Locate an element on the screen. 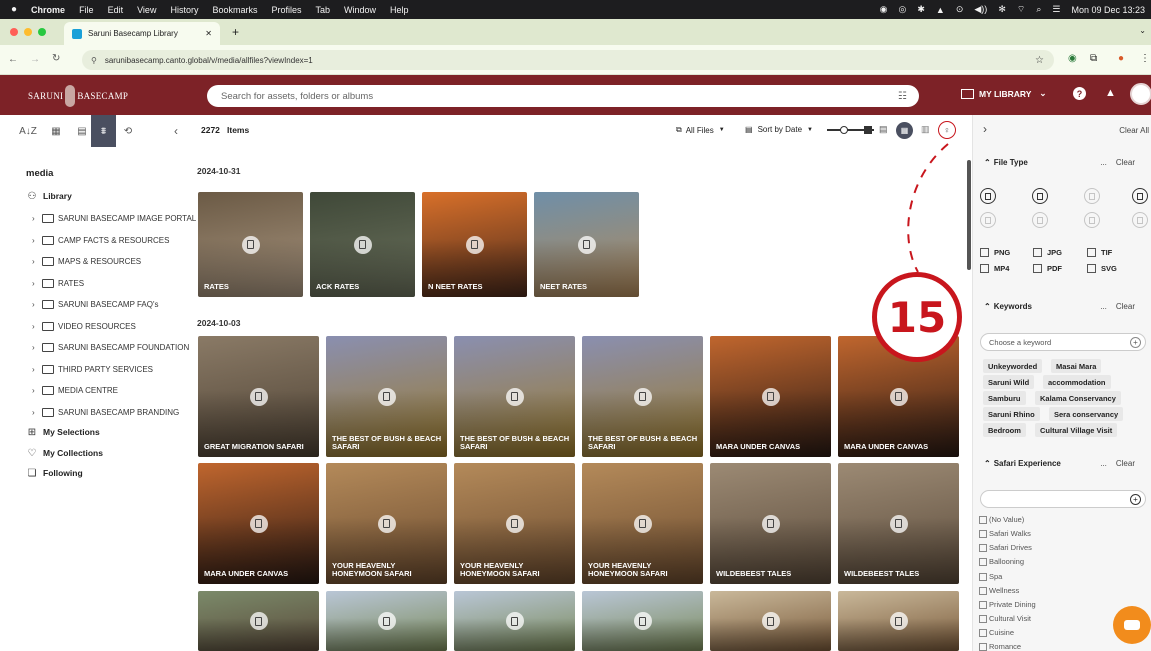 This screenshot has height=651, width=1151. chat-support-button is located at coordinates (1132, 625).